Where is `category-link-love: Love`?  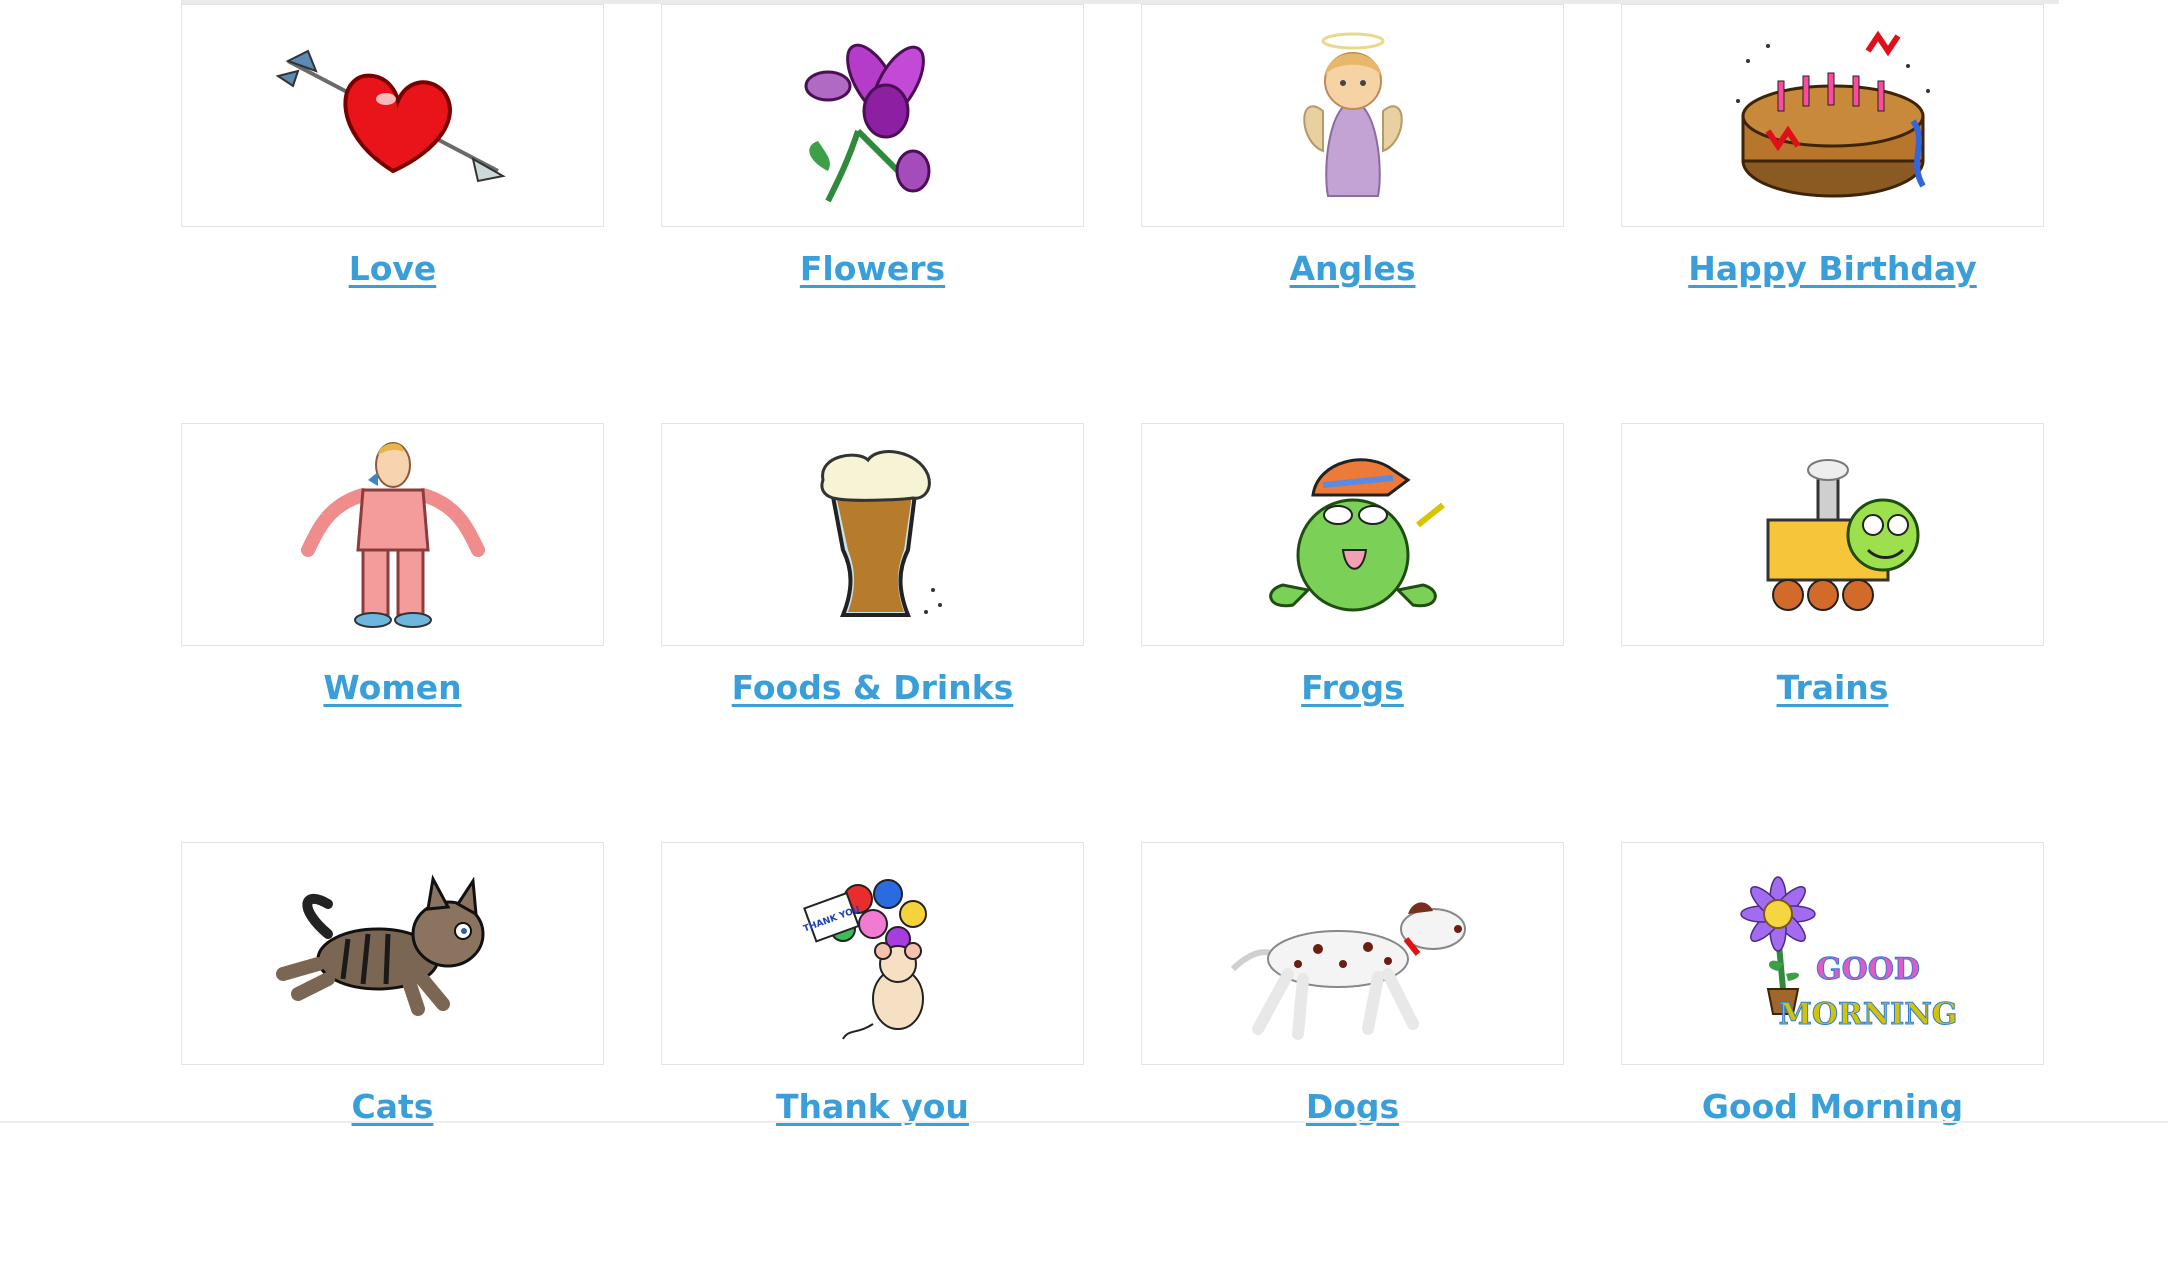
category-link-love: Love is located at coordinates (392, 268).